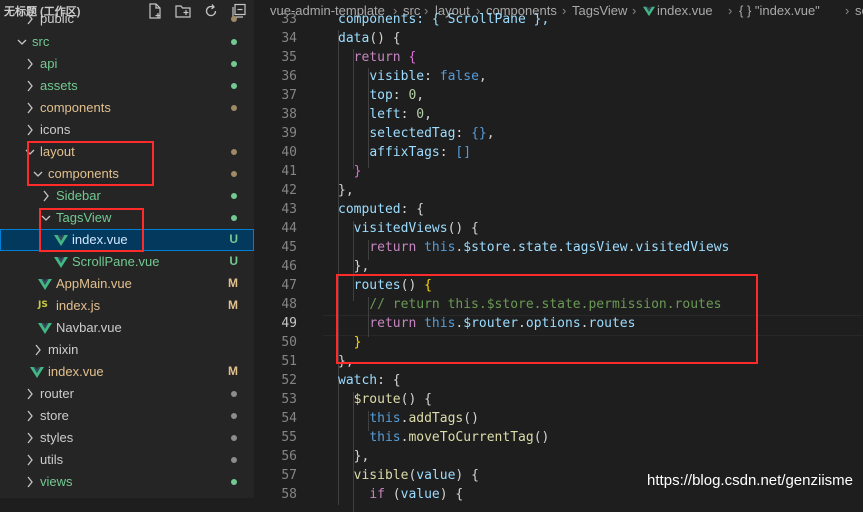  I want to click on line-number: 44, so click(289, 228).